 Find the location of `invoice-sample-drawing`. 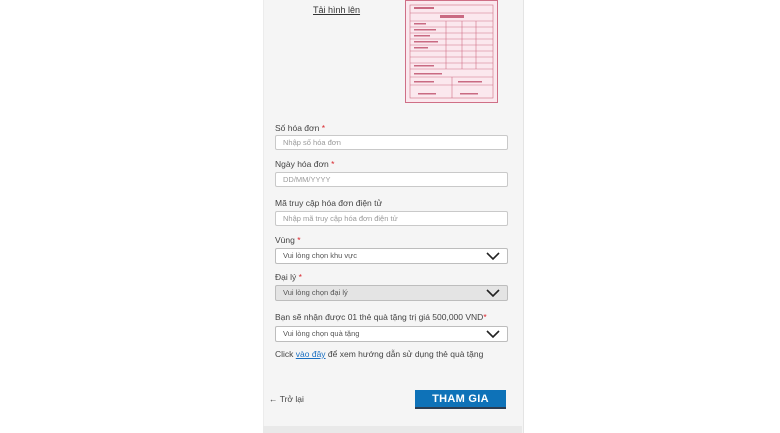

invoice-sample-drawing is located at coordinates (451, 51).